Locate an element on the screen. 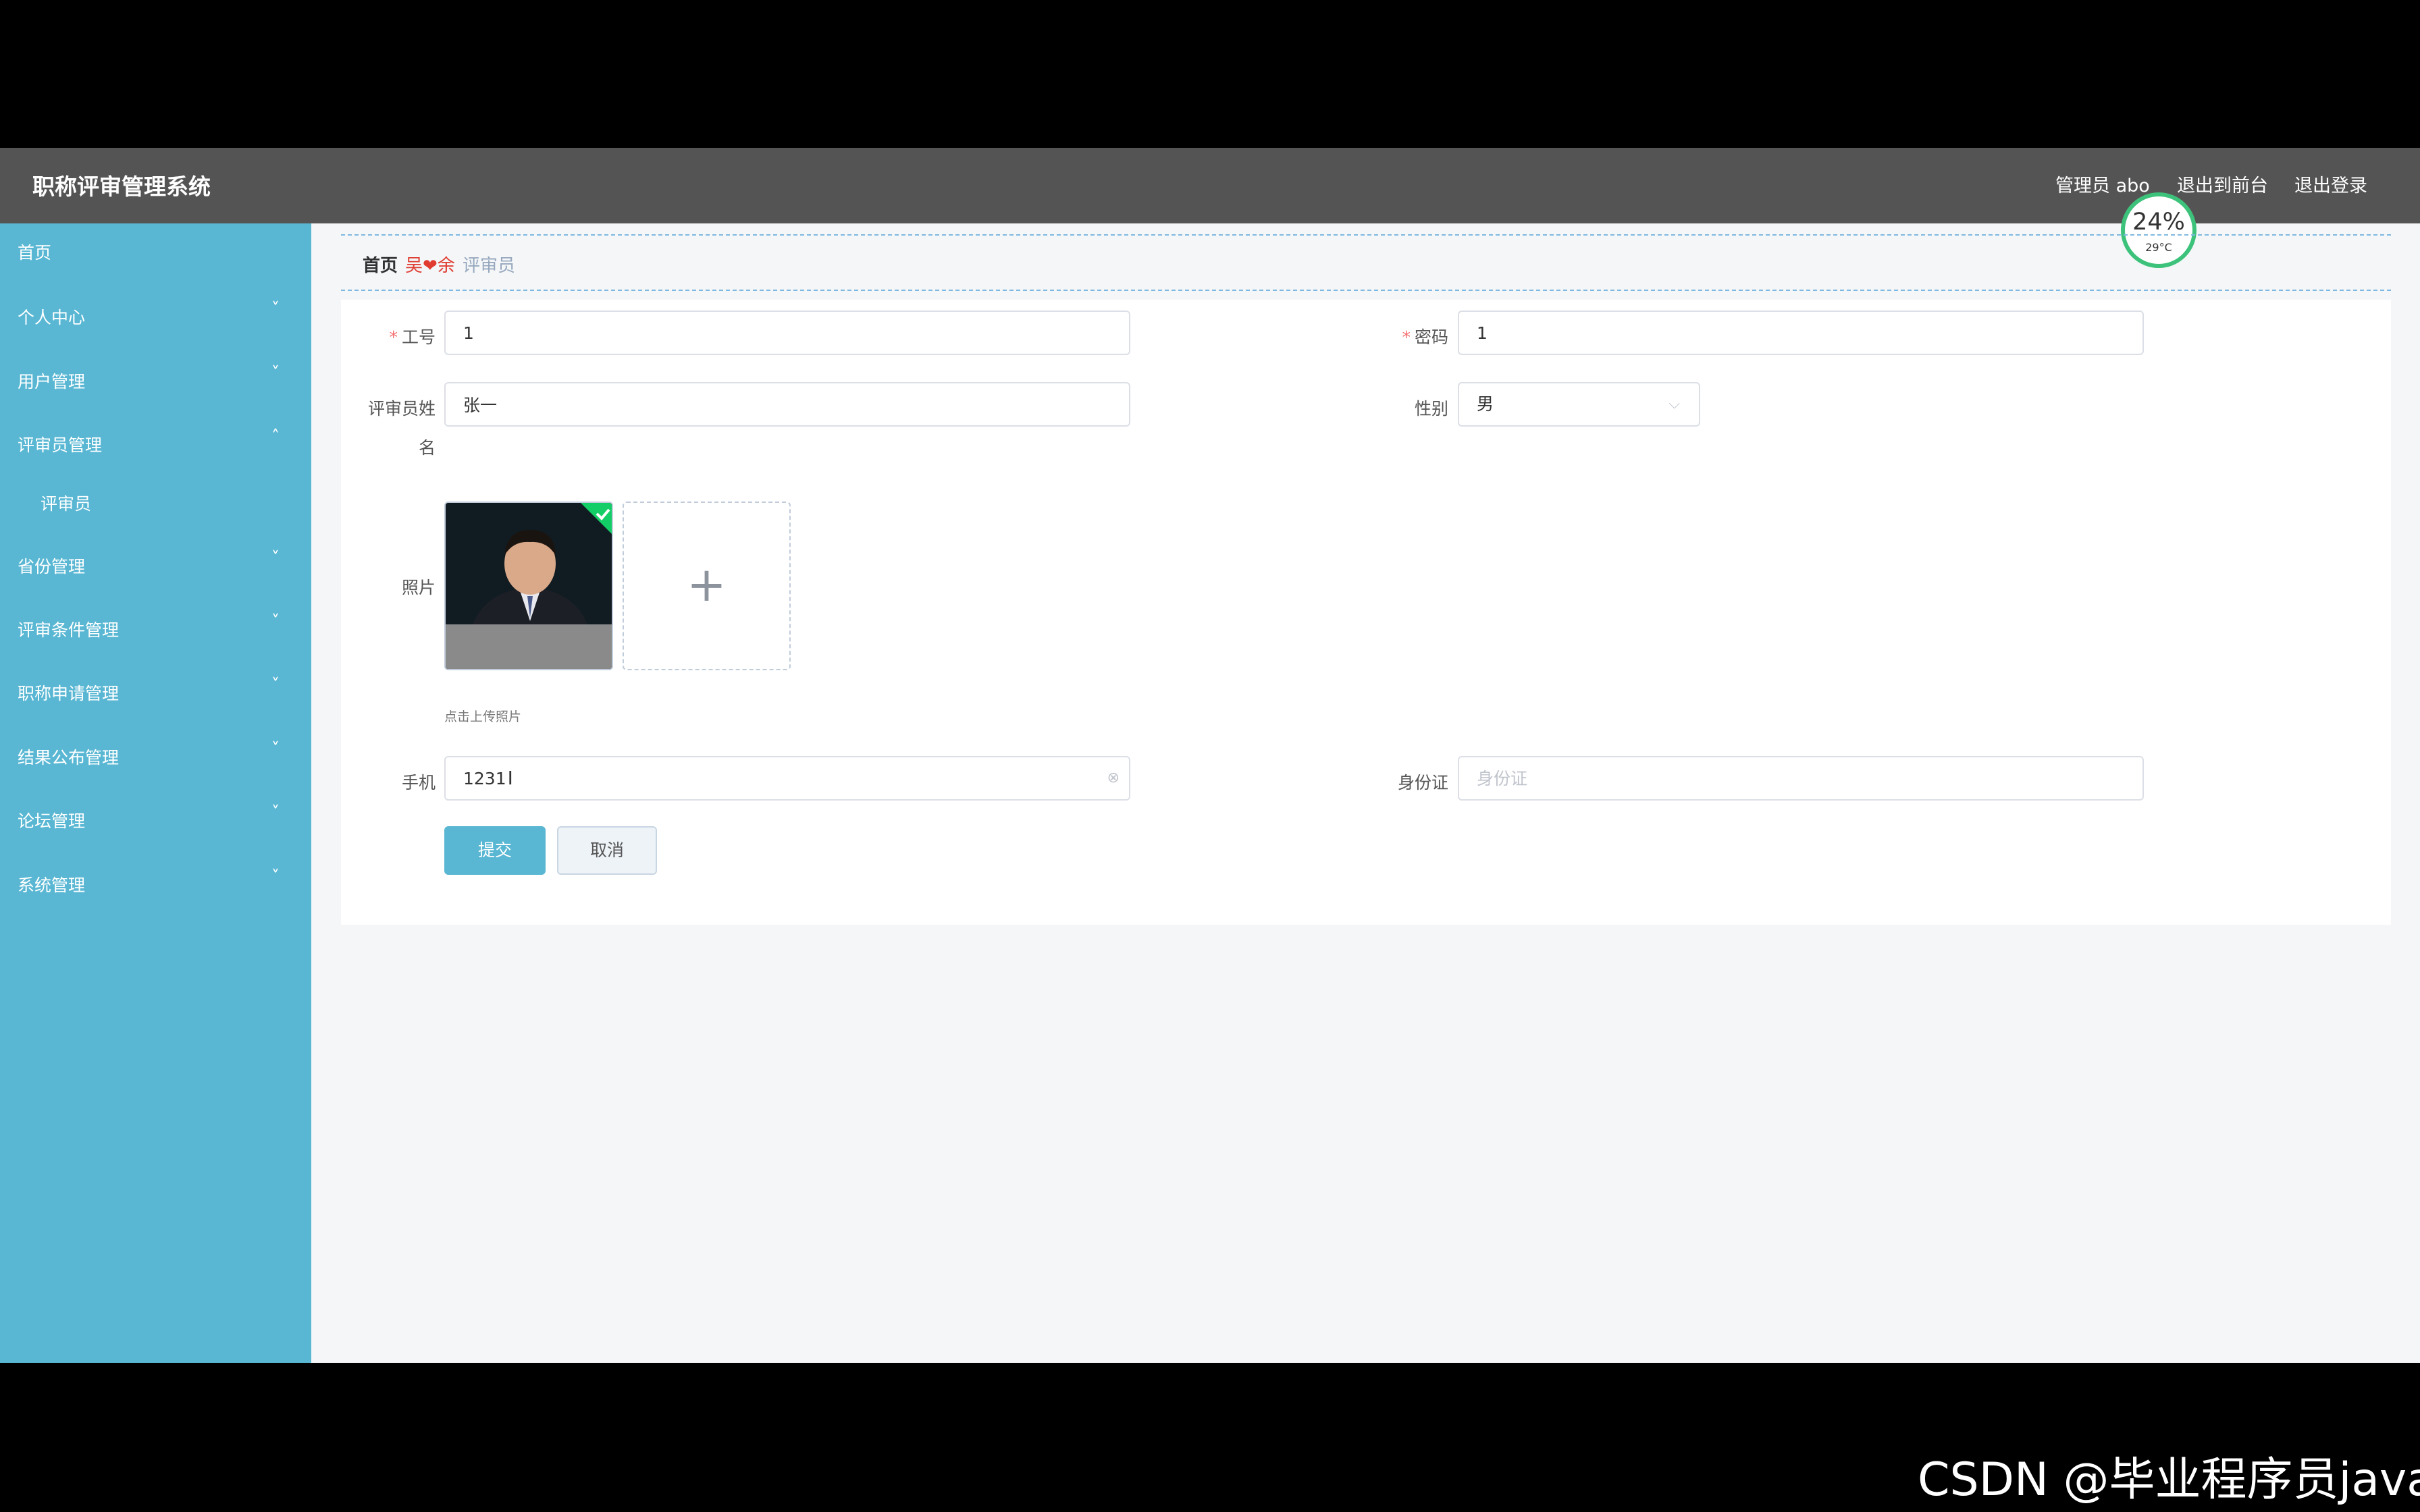 The image size is (2420, 1512). sidebar-item-province-management: 省份管理 ˅ is located at coordinates (155, 564).